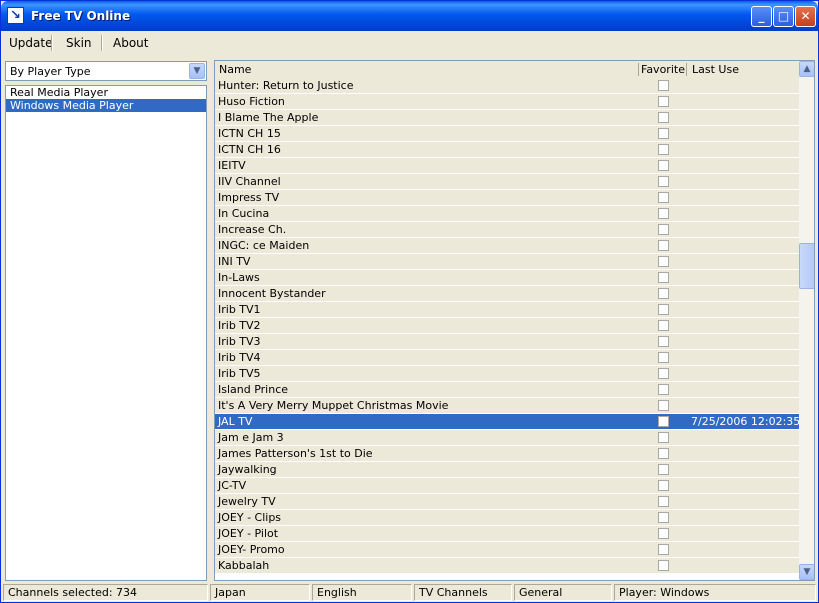 Image resolution: width=819 pixels, height=603 pixels. Describe the element at coordinates (507, 438) in the screenshot. I see `table-row: Jam e Jam 3` at that location.